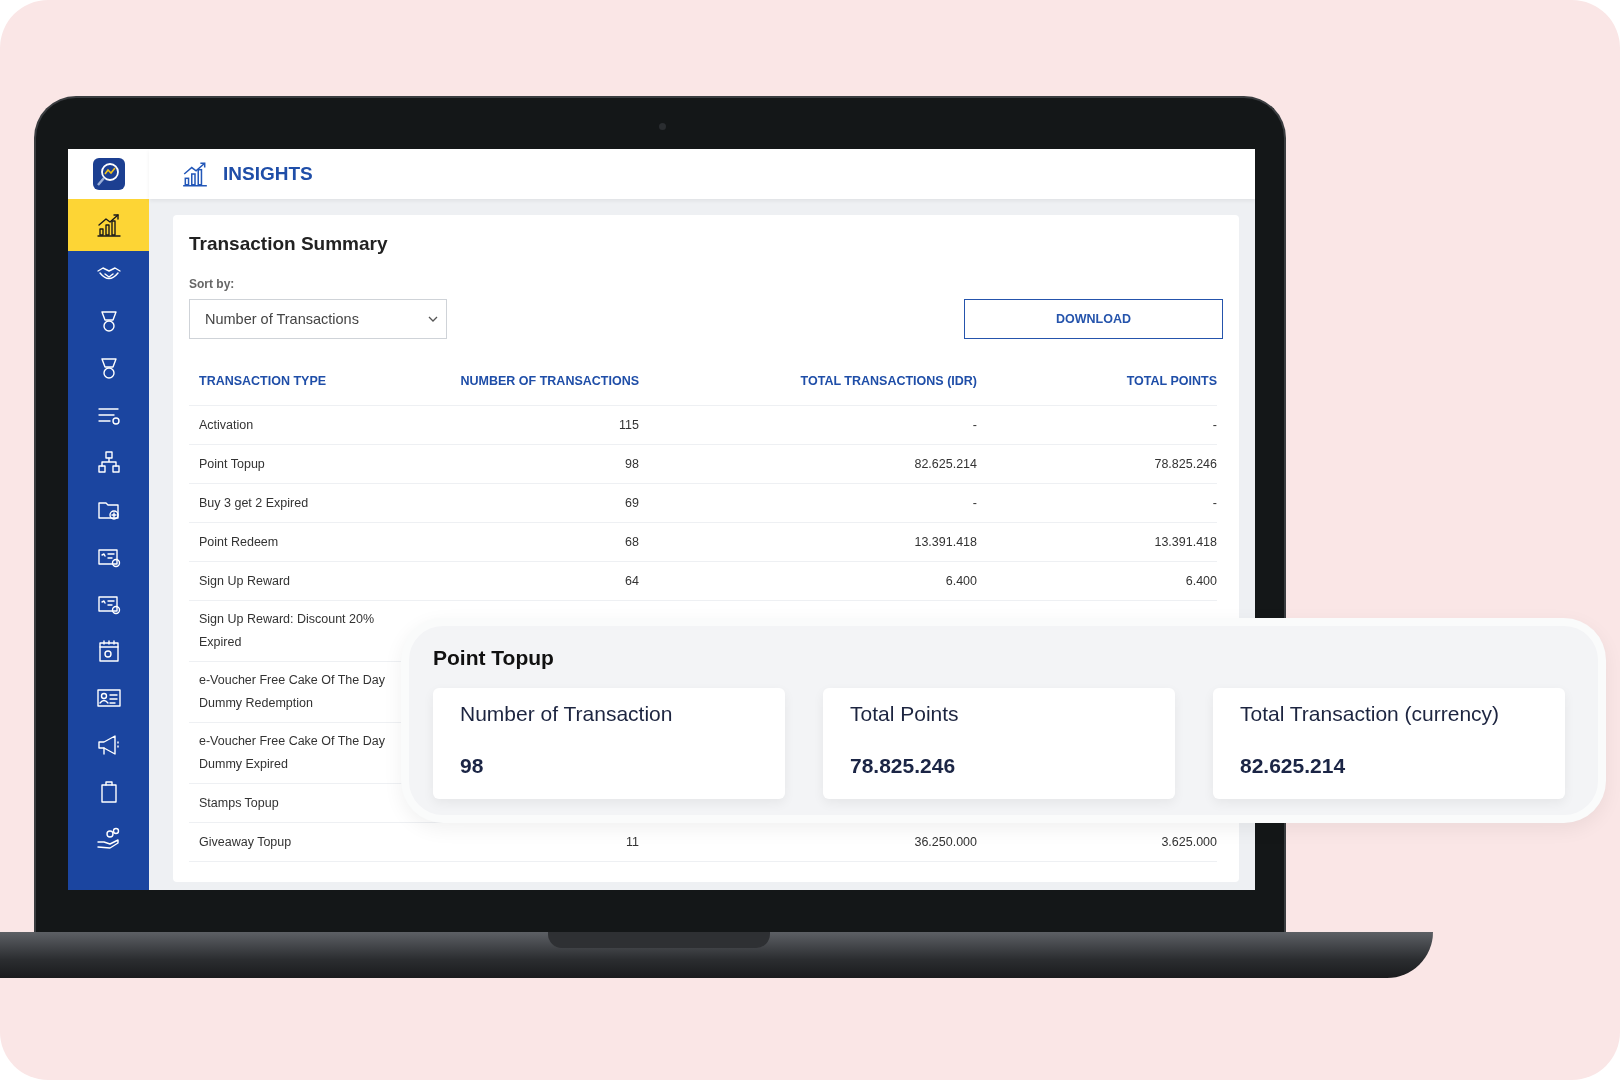 The image size is (1620, 1080). I want to click on hand-coin-icon, so click(108, 838).